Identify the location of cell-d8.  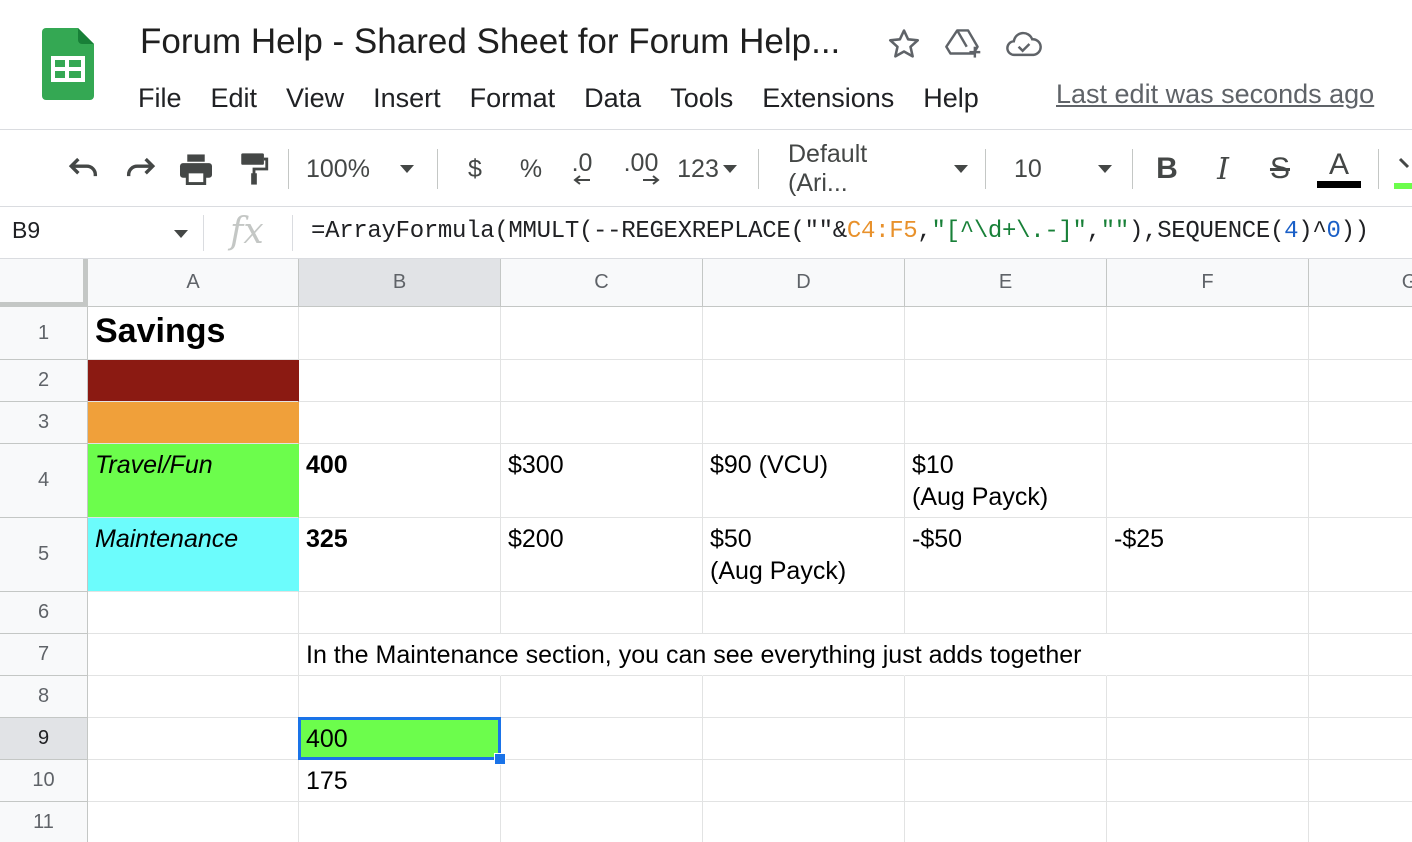
(804, 697).